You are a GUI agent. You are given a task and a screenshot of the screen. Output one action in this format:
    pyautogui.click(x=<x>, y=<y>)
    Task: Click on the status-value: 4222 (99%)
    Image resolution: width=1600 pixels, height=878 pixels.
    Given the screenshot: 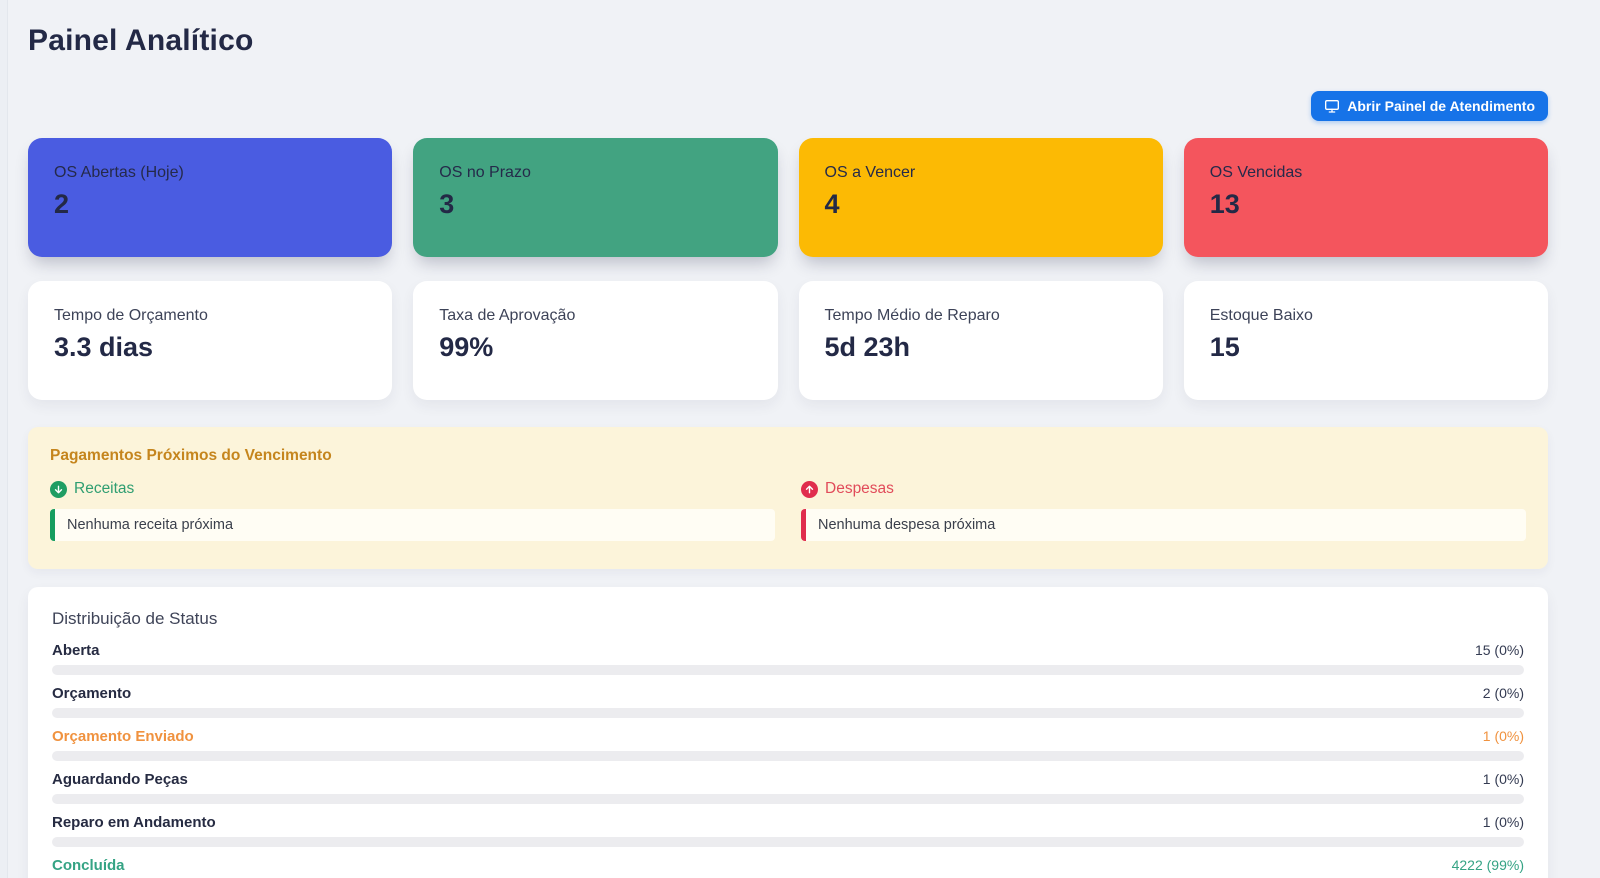 What is the action you would take?
    pyautogui.click(x=1487, y=865)
    